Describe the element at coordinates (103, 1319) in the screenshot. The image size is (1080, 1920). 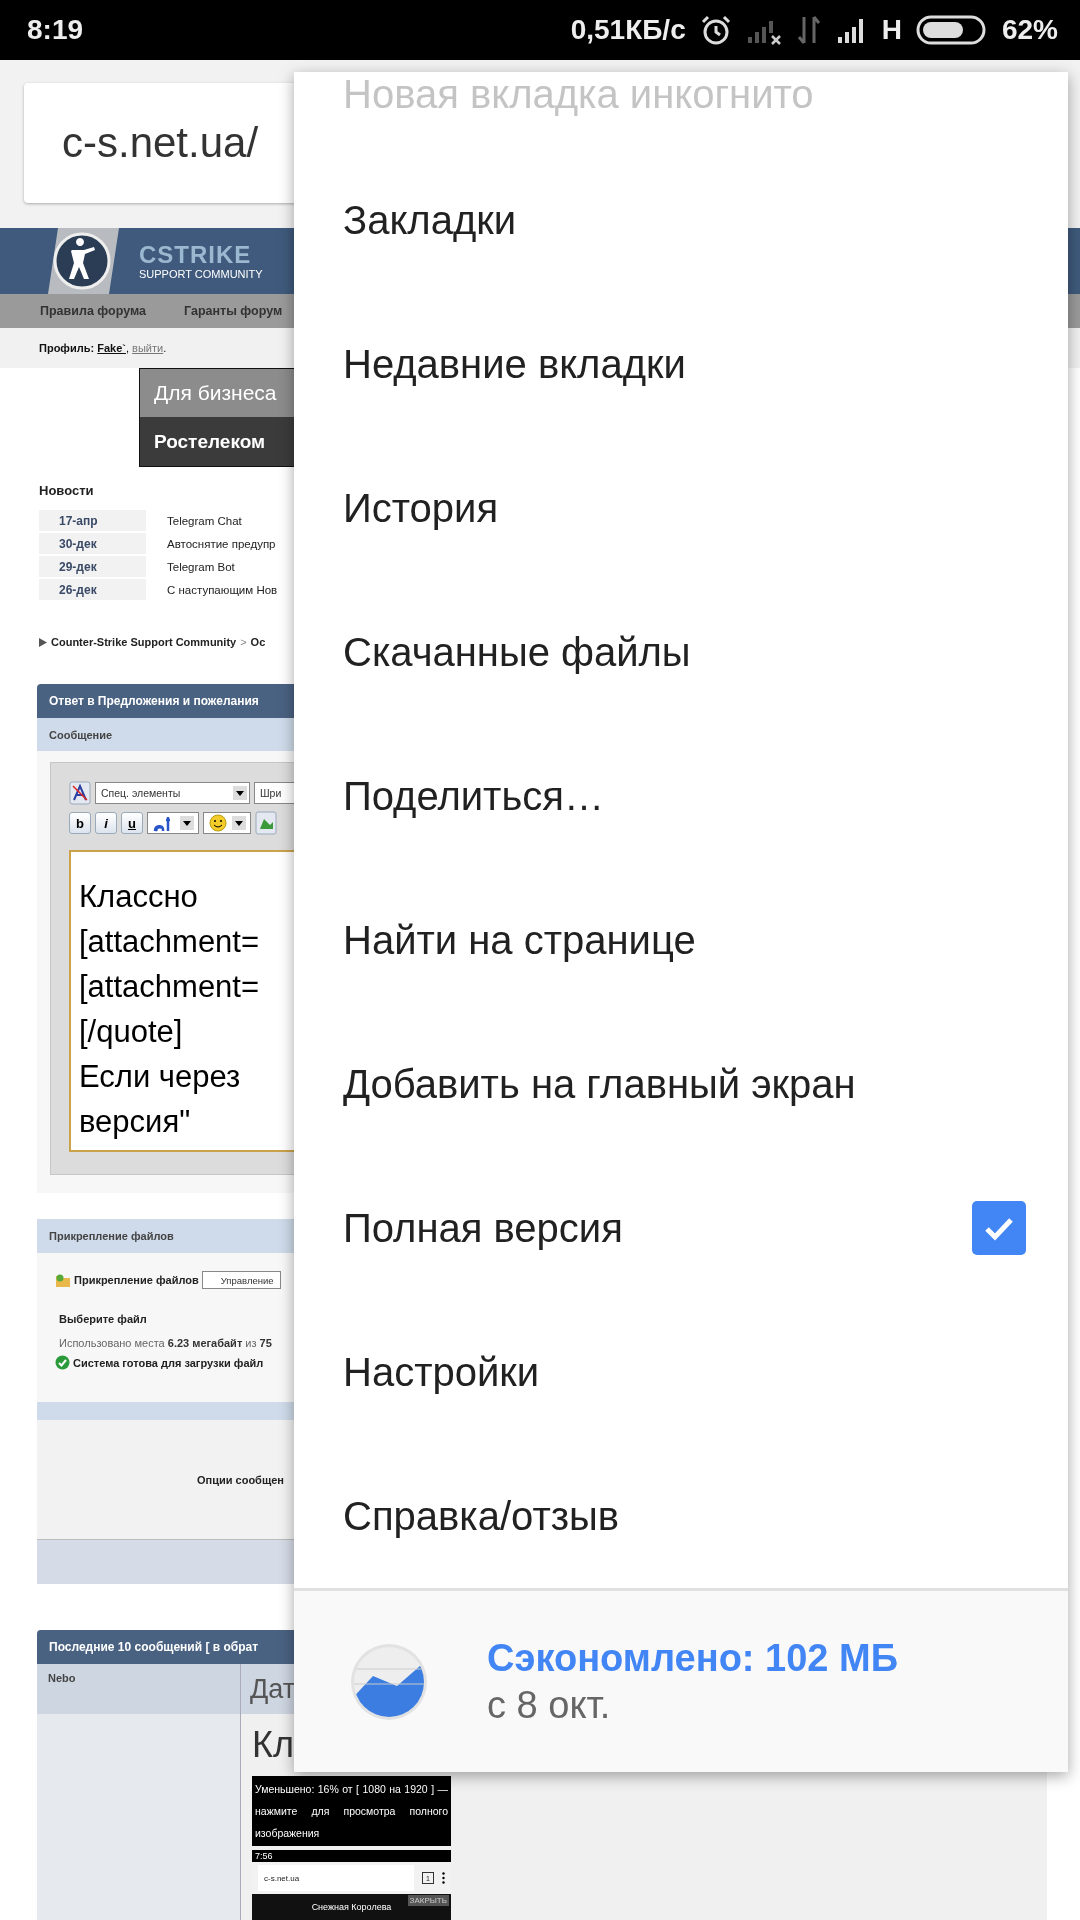
I see `choose-file-label: Выберите файл` at that location.